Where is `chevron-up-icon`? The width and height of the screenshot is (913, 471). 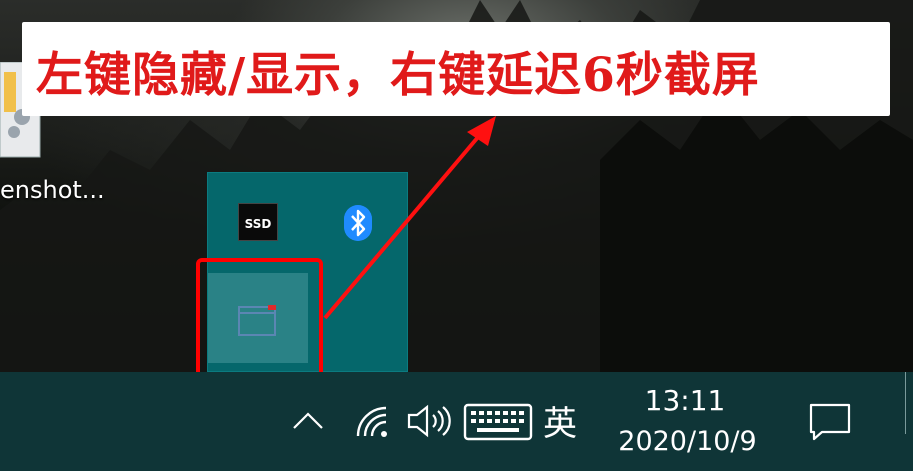 chevron-up-icon is located at coordinates (308, 420).